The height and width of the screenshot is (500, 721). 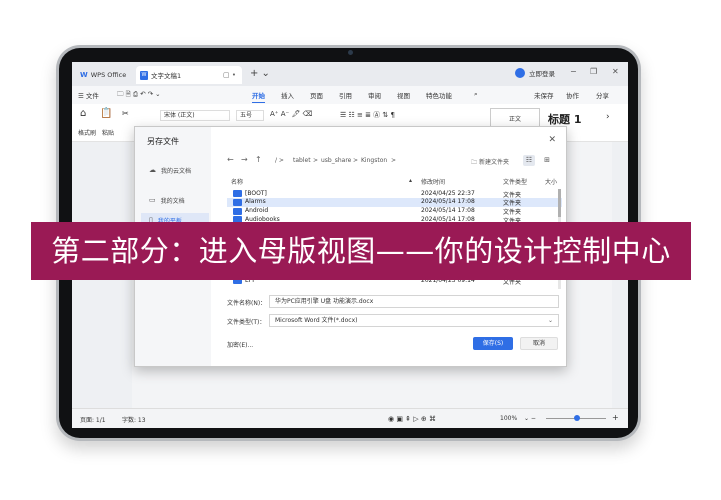 I want to click on tab-document: W 文字文稿1 ▢ •, so click(x=189, y=75).